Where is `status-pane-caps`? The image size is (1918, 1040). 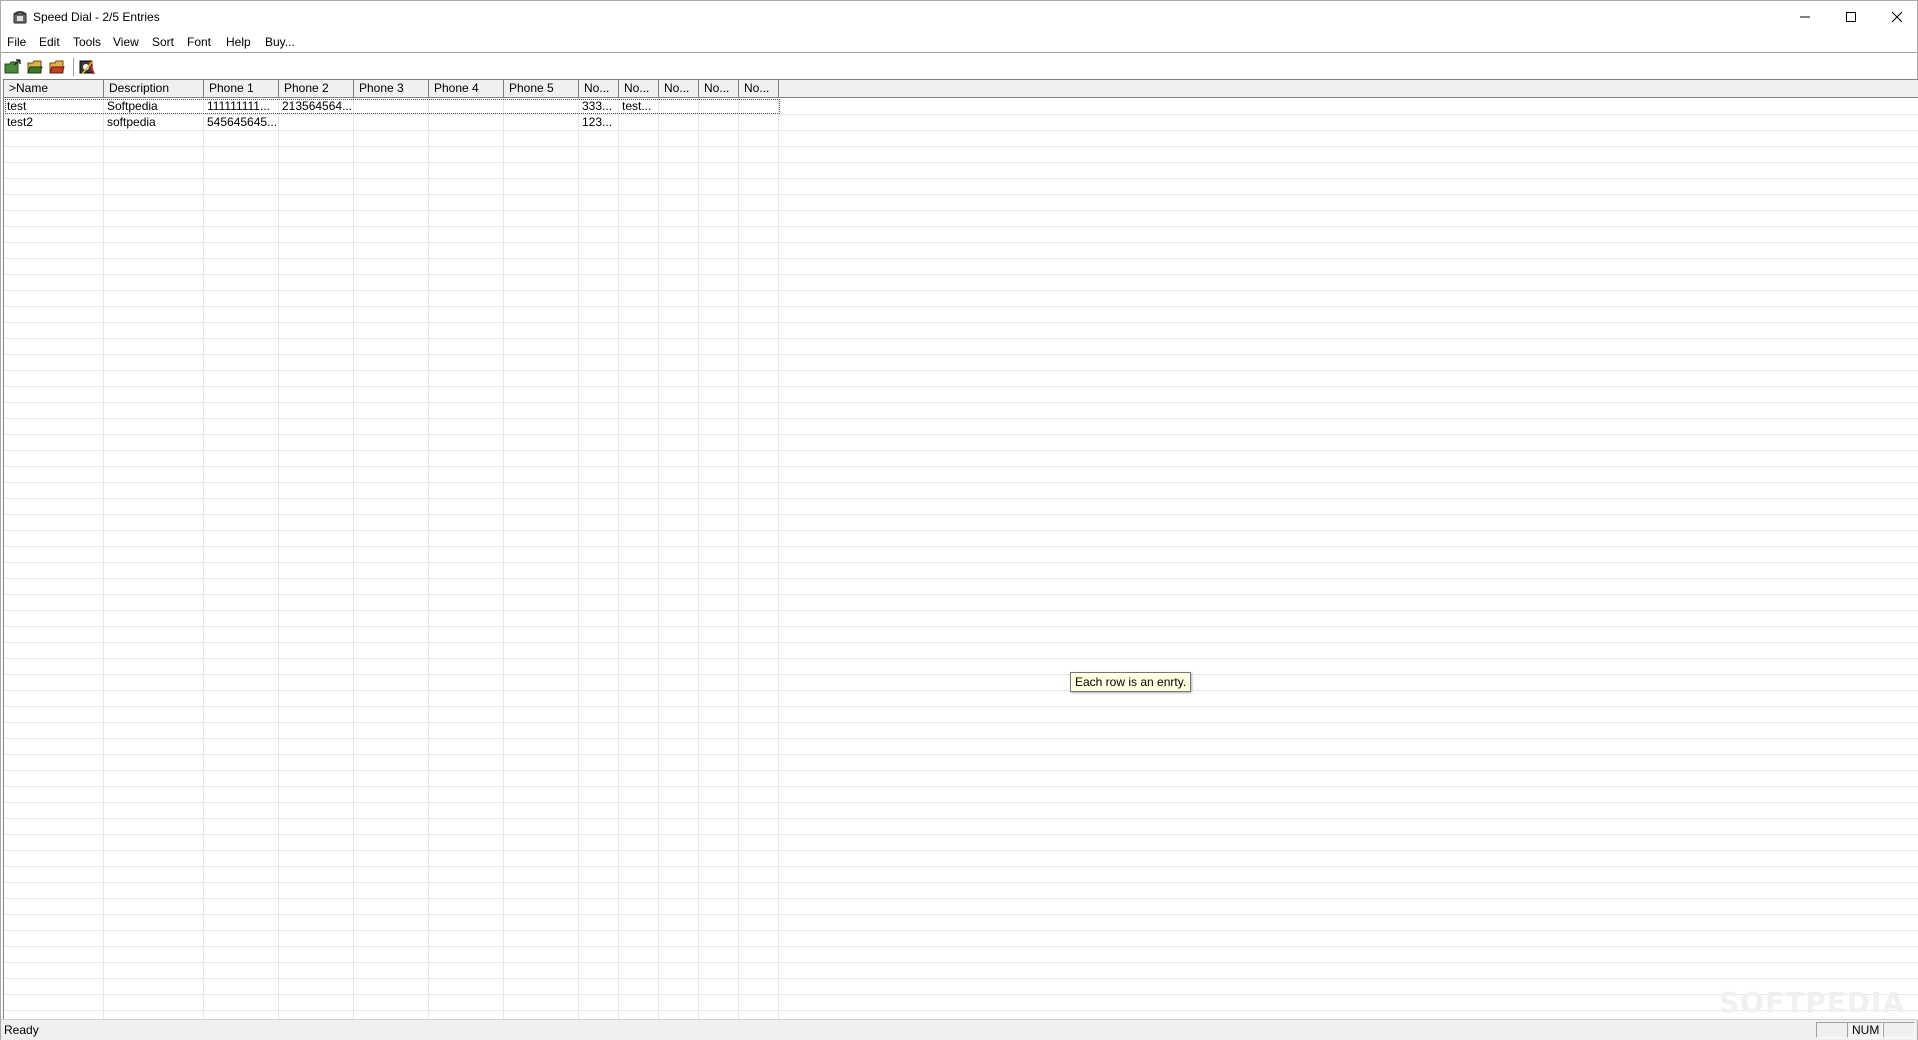
status-pane-caps is located at coordinates (1899, 1030).